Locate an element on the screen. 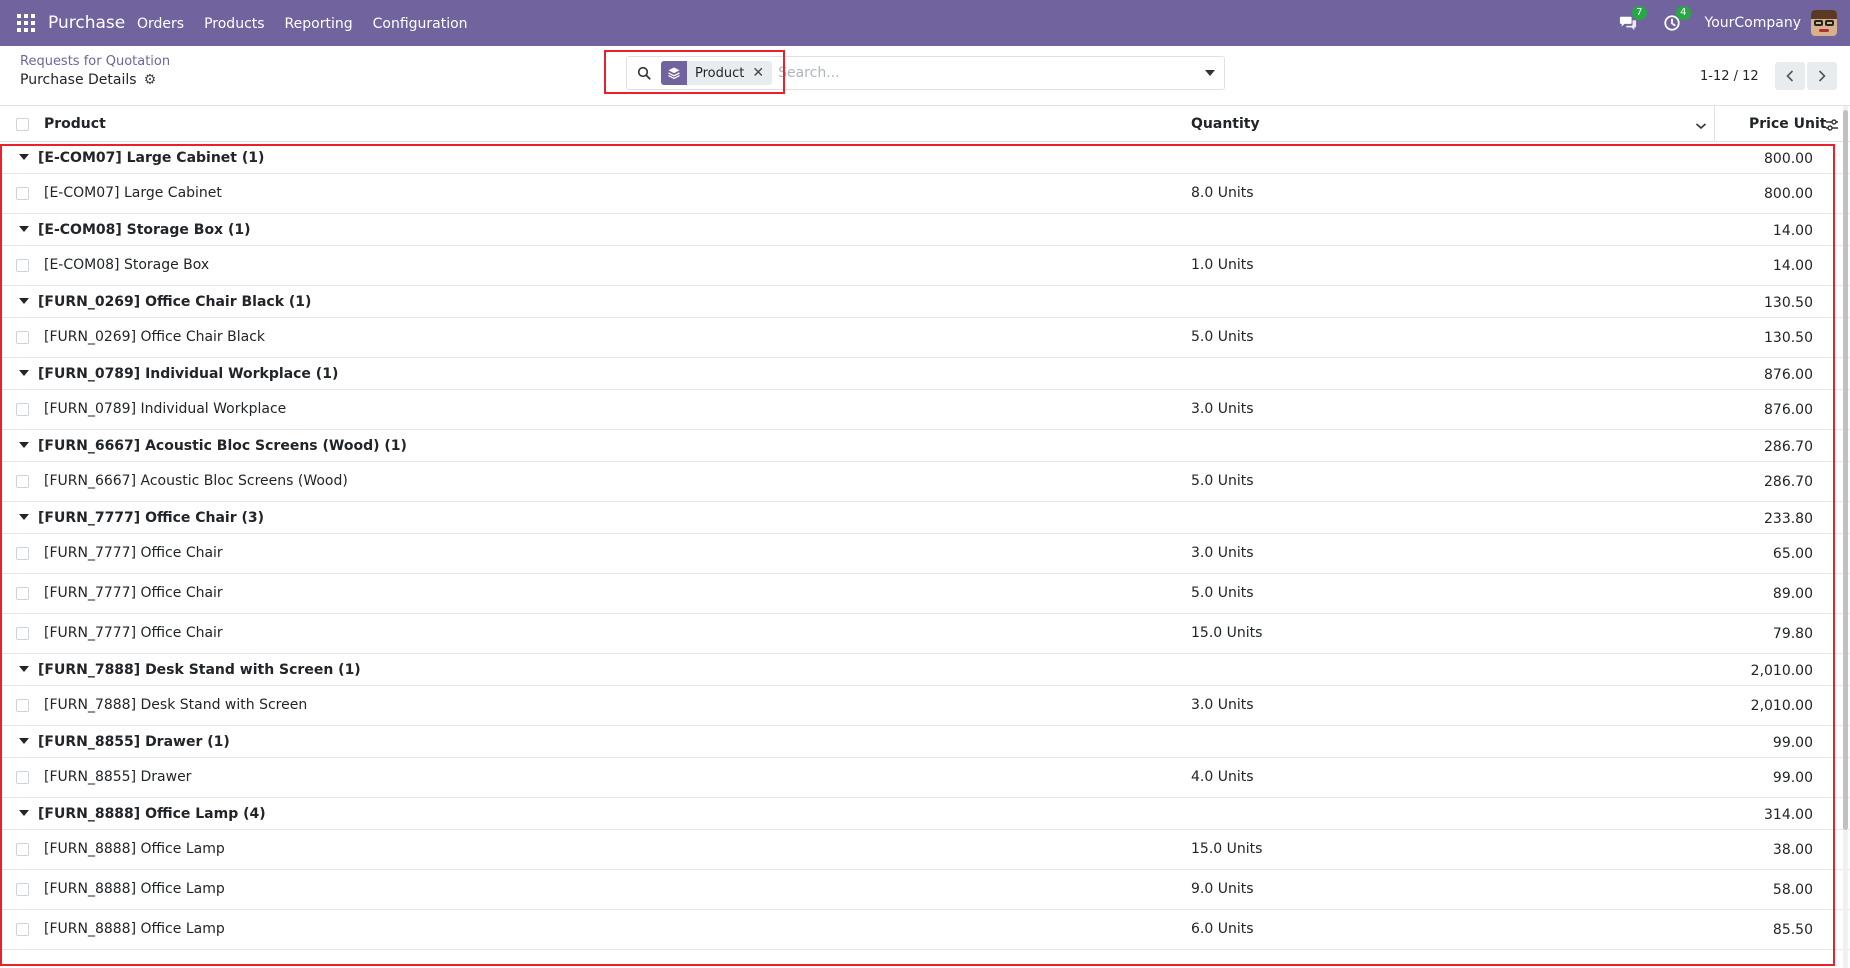 The width and height of the screenshot is (1850, 968). table-row: [FURN_8888] Office Lamp 9.0 Units 58.00 is located at coordinates (925, 890).